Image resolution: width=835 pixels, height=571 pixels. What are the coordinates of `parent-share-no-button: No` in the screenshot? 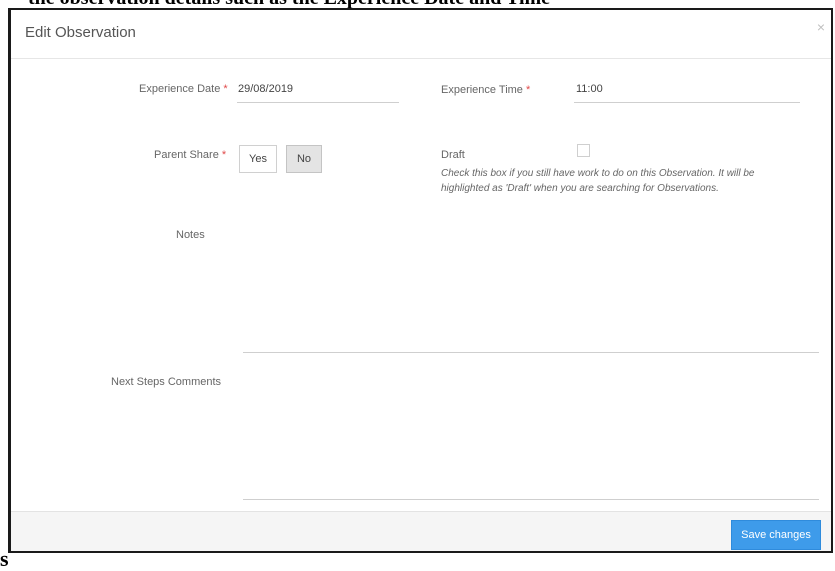 It's located at (304, 159).